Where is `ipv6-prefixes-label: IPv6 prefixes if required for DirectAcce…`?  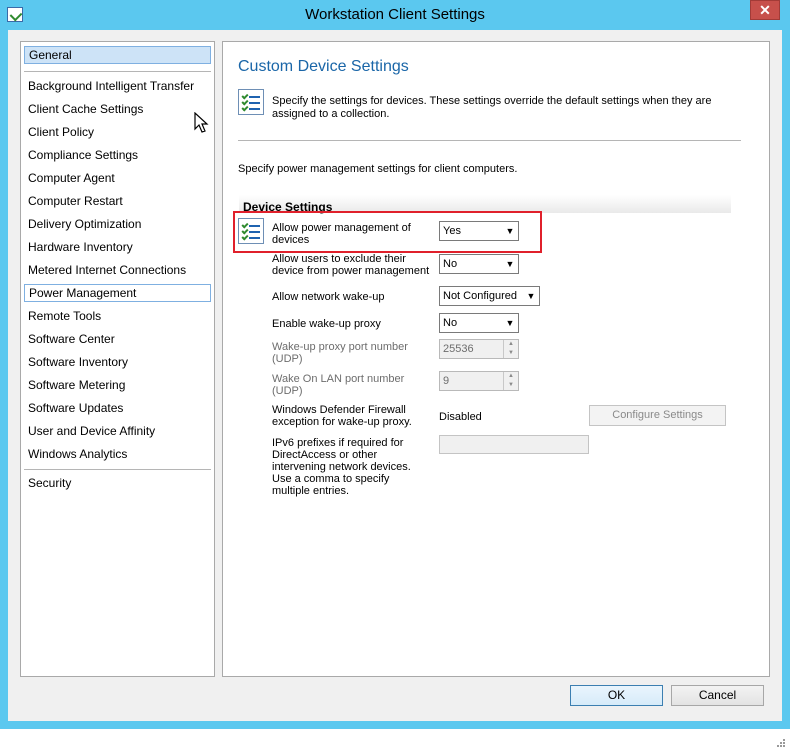
ipv6-prefixes-label: IPv6 prefixes if required for DirectAcce… is located at coordinates (341, 467).